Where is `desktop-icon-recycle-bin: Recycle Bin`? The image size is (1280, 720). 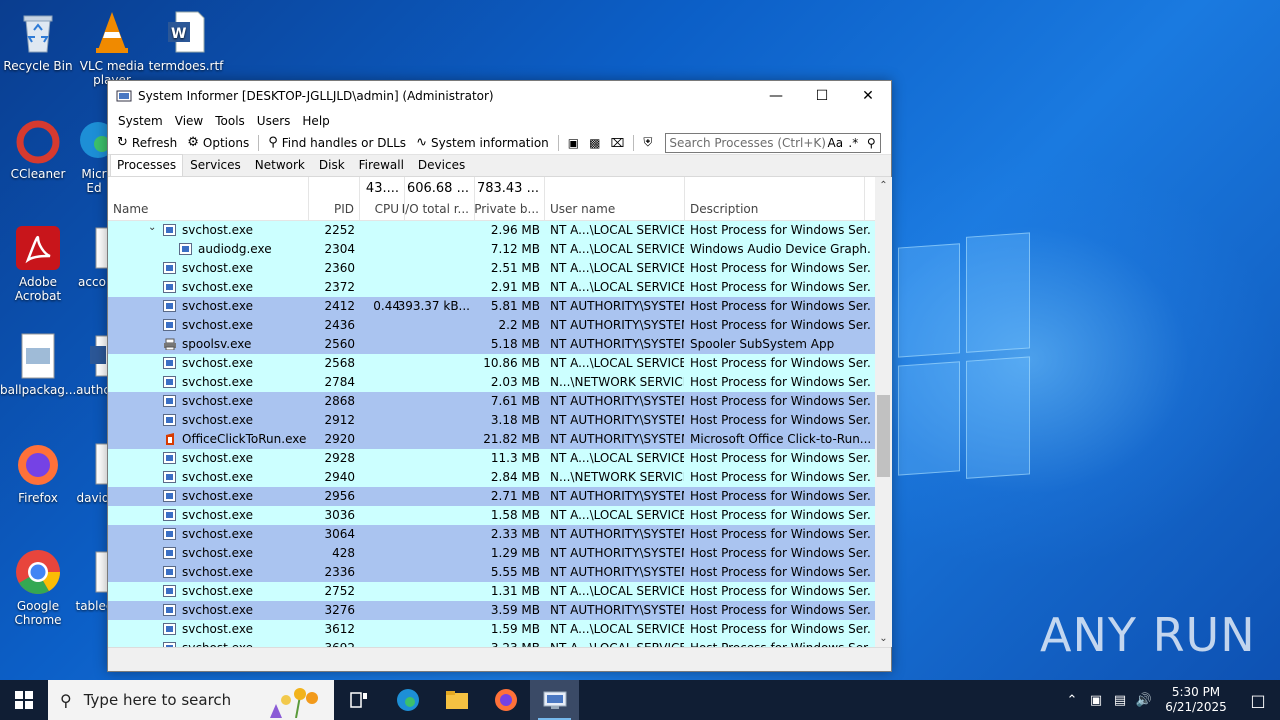
desktop-icon-recycle-bin: Recycle Bin is located at coordinates (38, 40).